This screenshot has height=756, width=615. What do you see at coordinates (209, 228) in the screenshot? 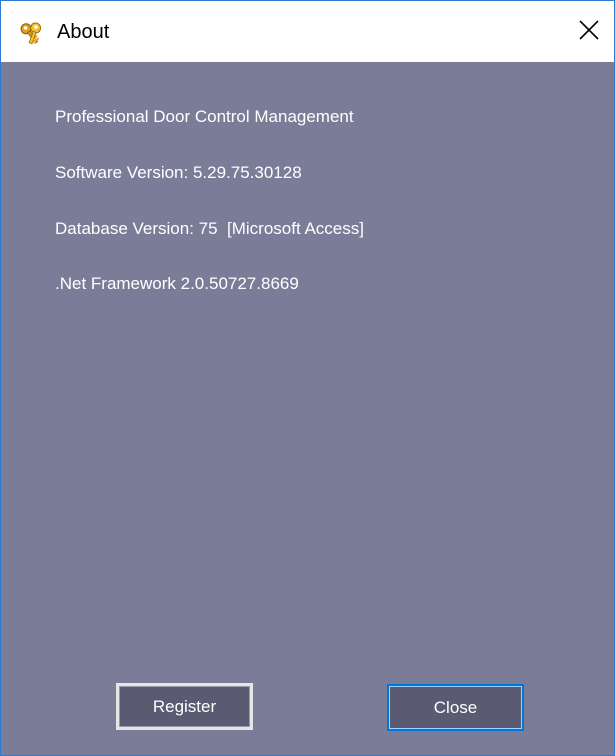
I see `database-version: Database Version: 75 [Microsoft Access]` at bounding box center [209, 228].